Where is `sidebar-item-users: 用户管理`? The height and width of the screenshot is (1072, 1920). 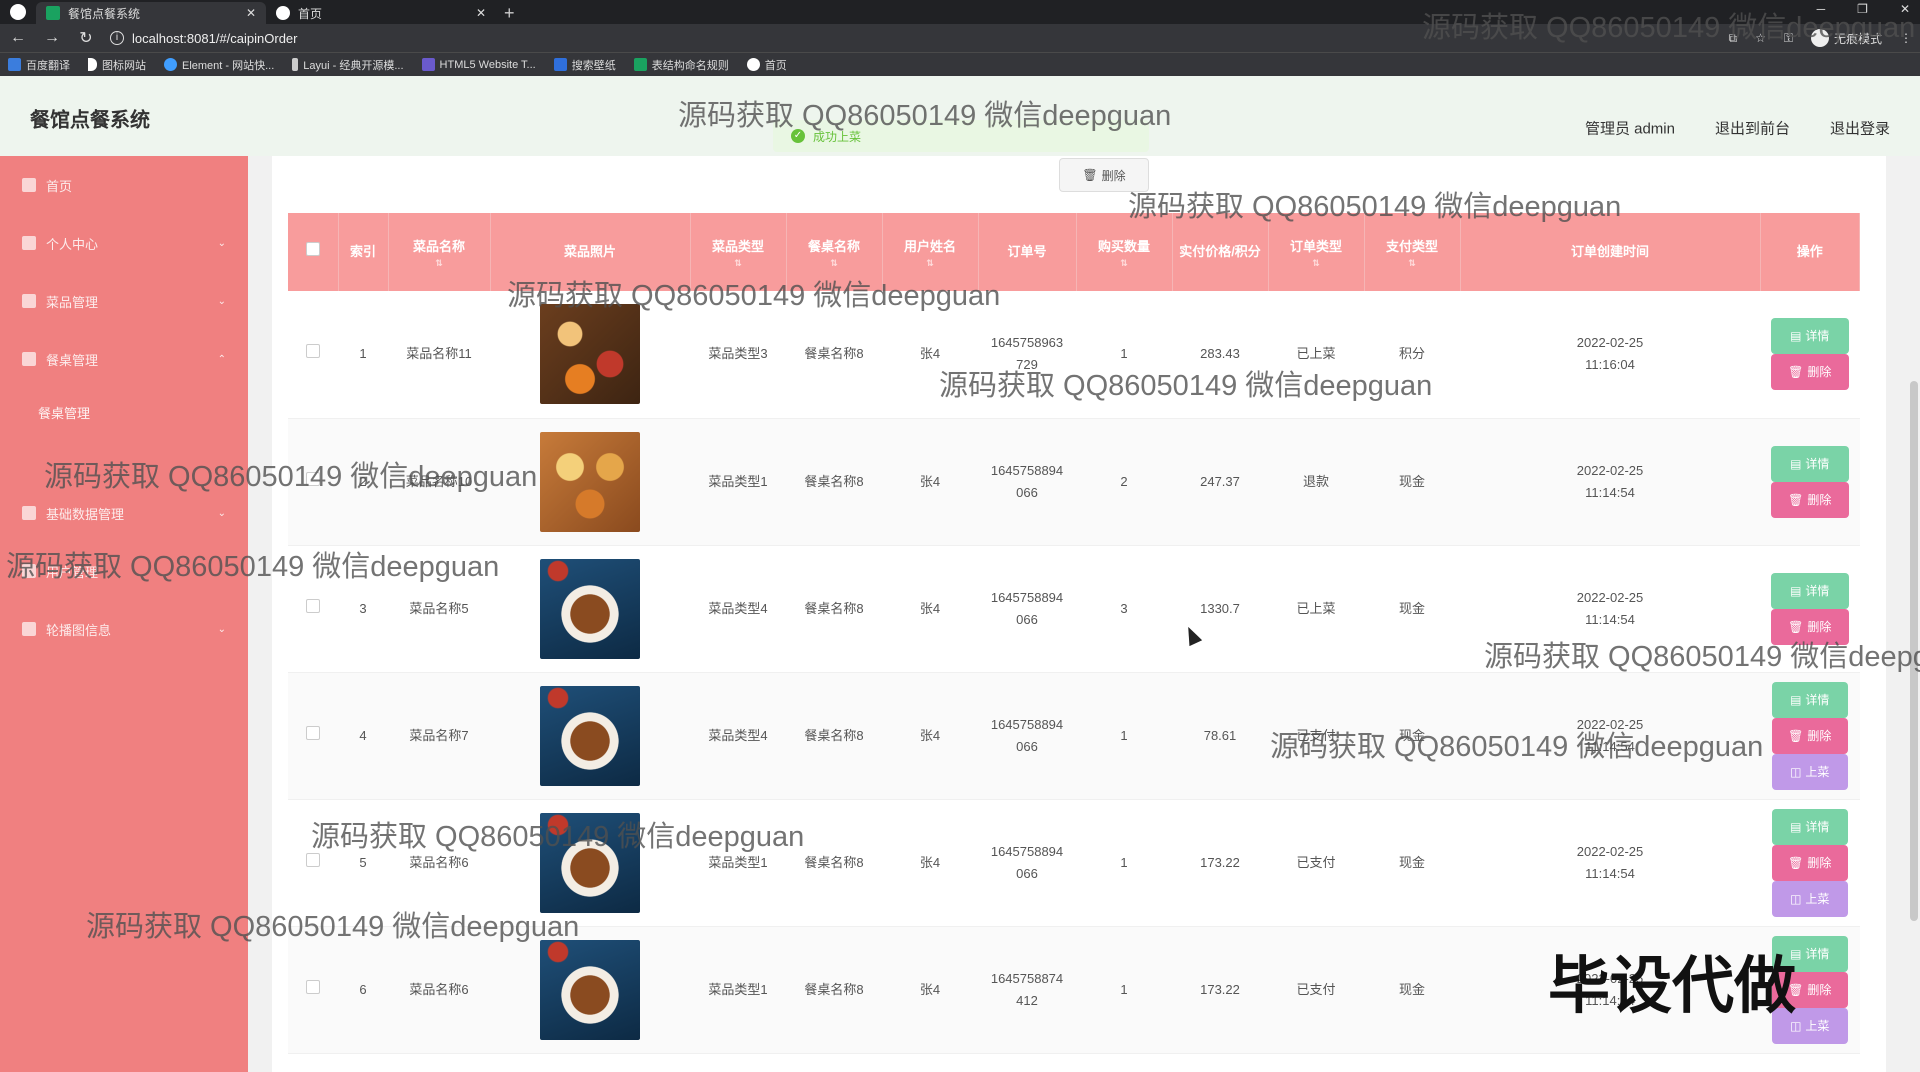 sidebar-item-users: 用户管理 is located at coordinates (124, 571).